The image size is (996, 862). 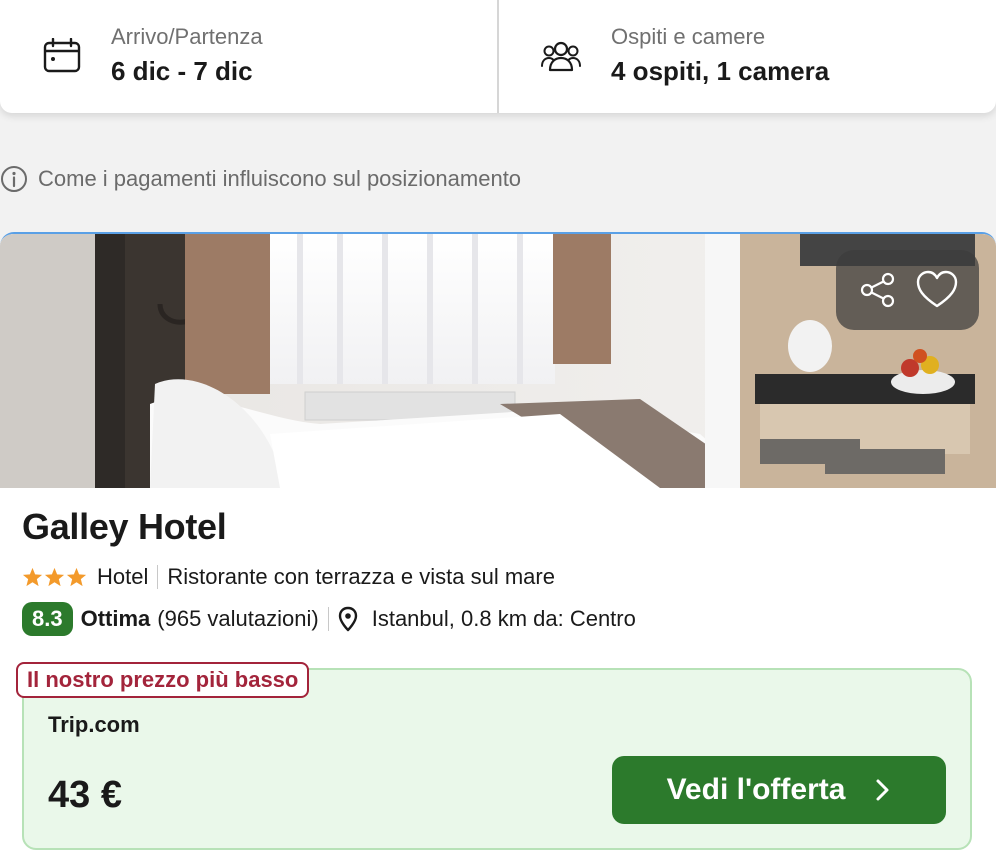 What do you see at coordinates (115, 618) in the screenshot?
I see `rating-word: Ottima` at bounding box center [115, 618].